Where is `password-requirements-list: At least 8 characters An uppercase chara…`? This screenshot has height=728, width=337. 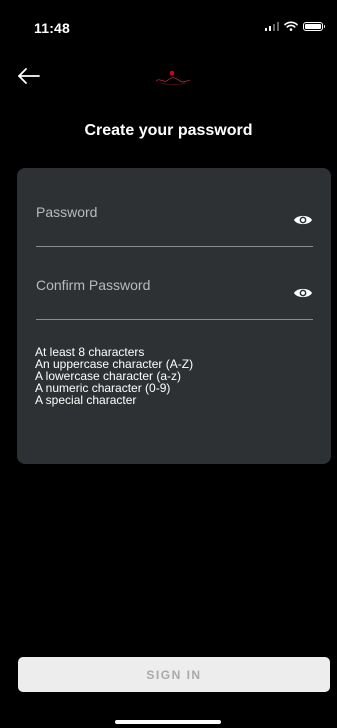 password-requirements-list: At least 8 characters An uppercase chara… is located at coordinates (114, 376).